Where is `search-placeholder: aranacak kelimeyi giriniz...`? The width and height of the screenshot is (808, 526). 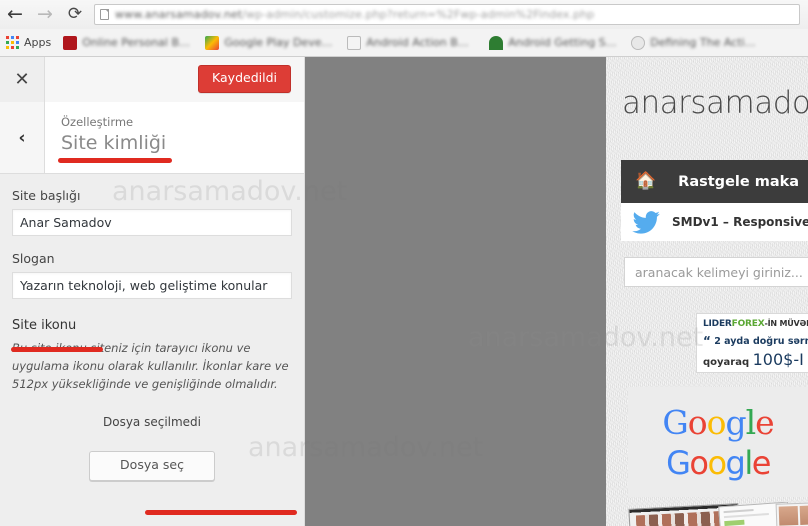 search-placeholder: aranacak kelimeyi giriniz... is located at coordinates (719, 272).